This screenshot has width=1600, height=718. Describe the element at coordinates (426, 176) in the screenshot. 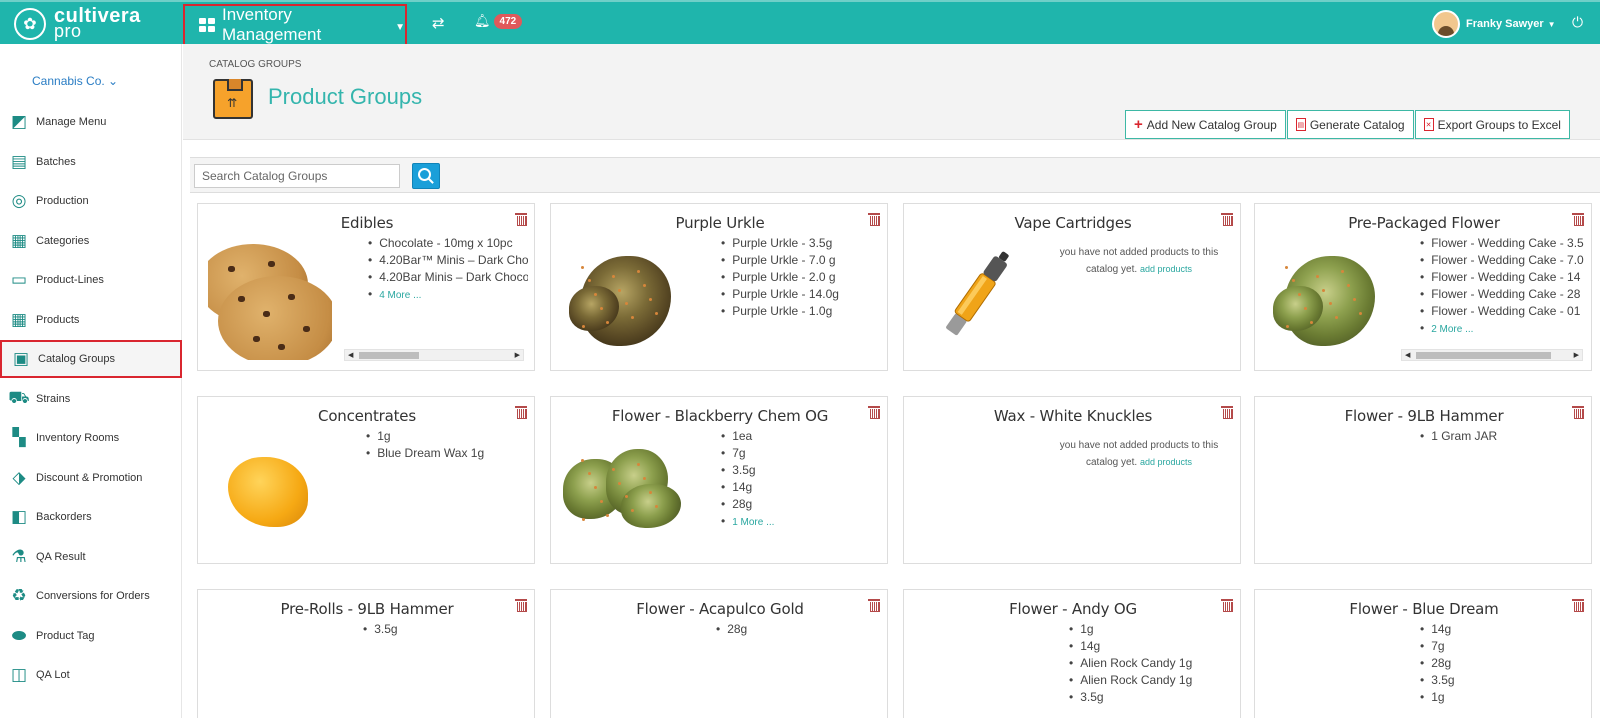

I see `search-button` at that location.